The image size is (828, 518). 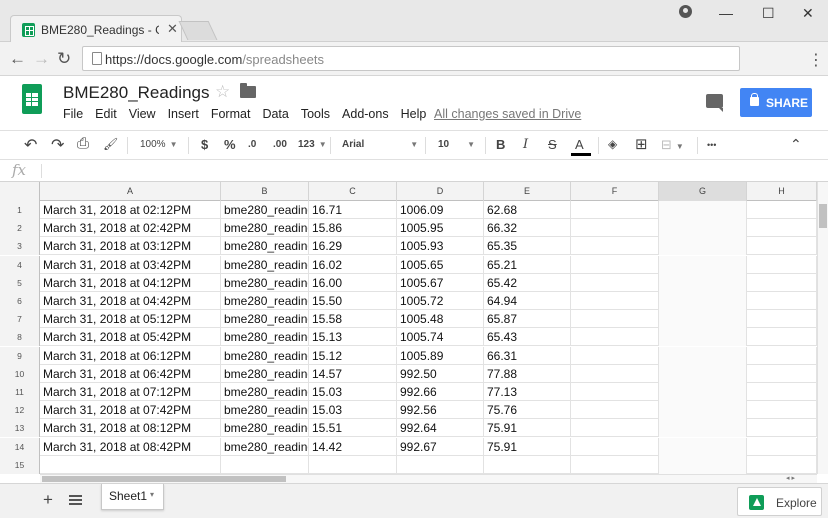 I want to click on folder-icon, so click(x=248, y=90).